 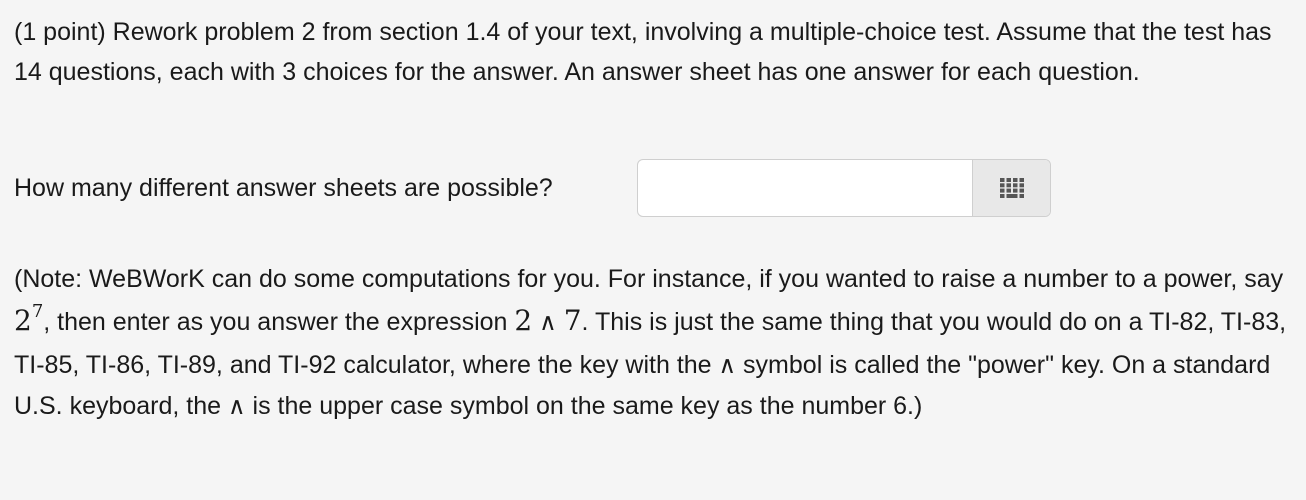 I want to click on expression-base: 2, so click(x=523, y=320).